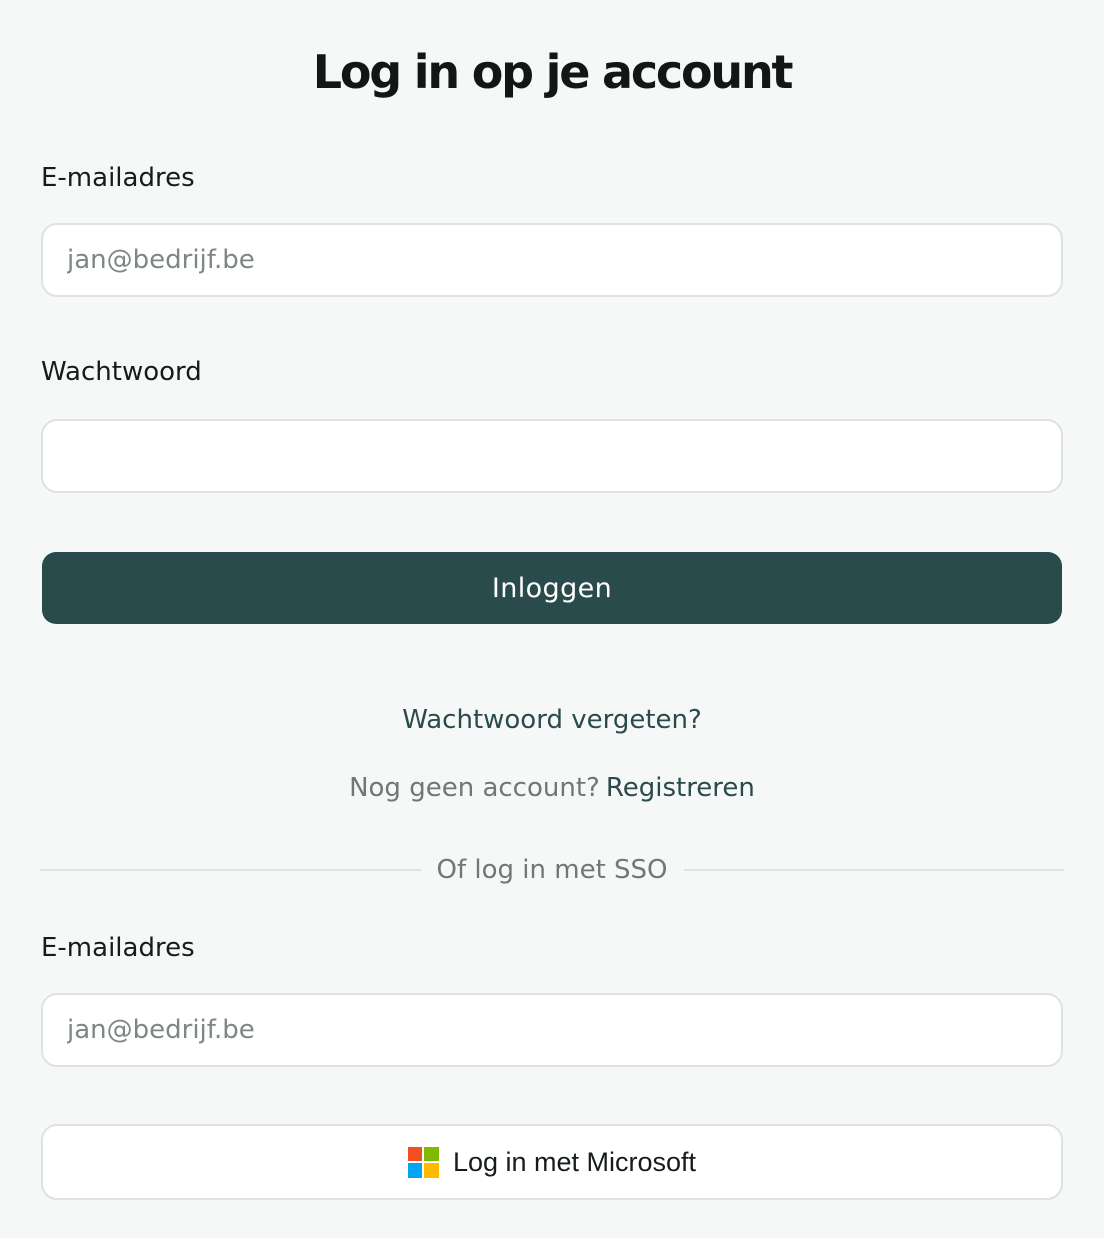  Describe the element at coordinates (230, 870) in the screenshot. I see `divider-line-left` at that location.